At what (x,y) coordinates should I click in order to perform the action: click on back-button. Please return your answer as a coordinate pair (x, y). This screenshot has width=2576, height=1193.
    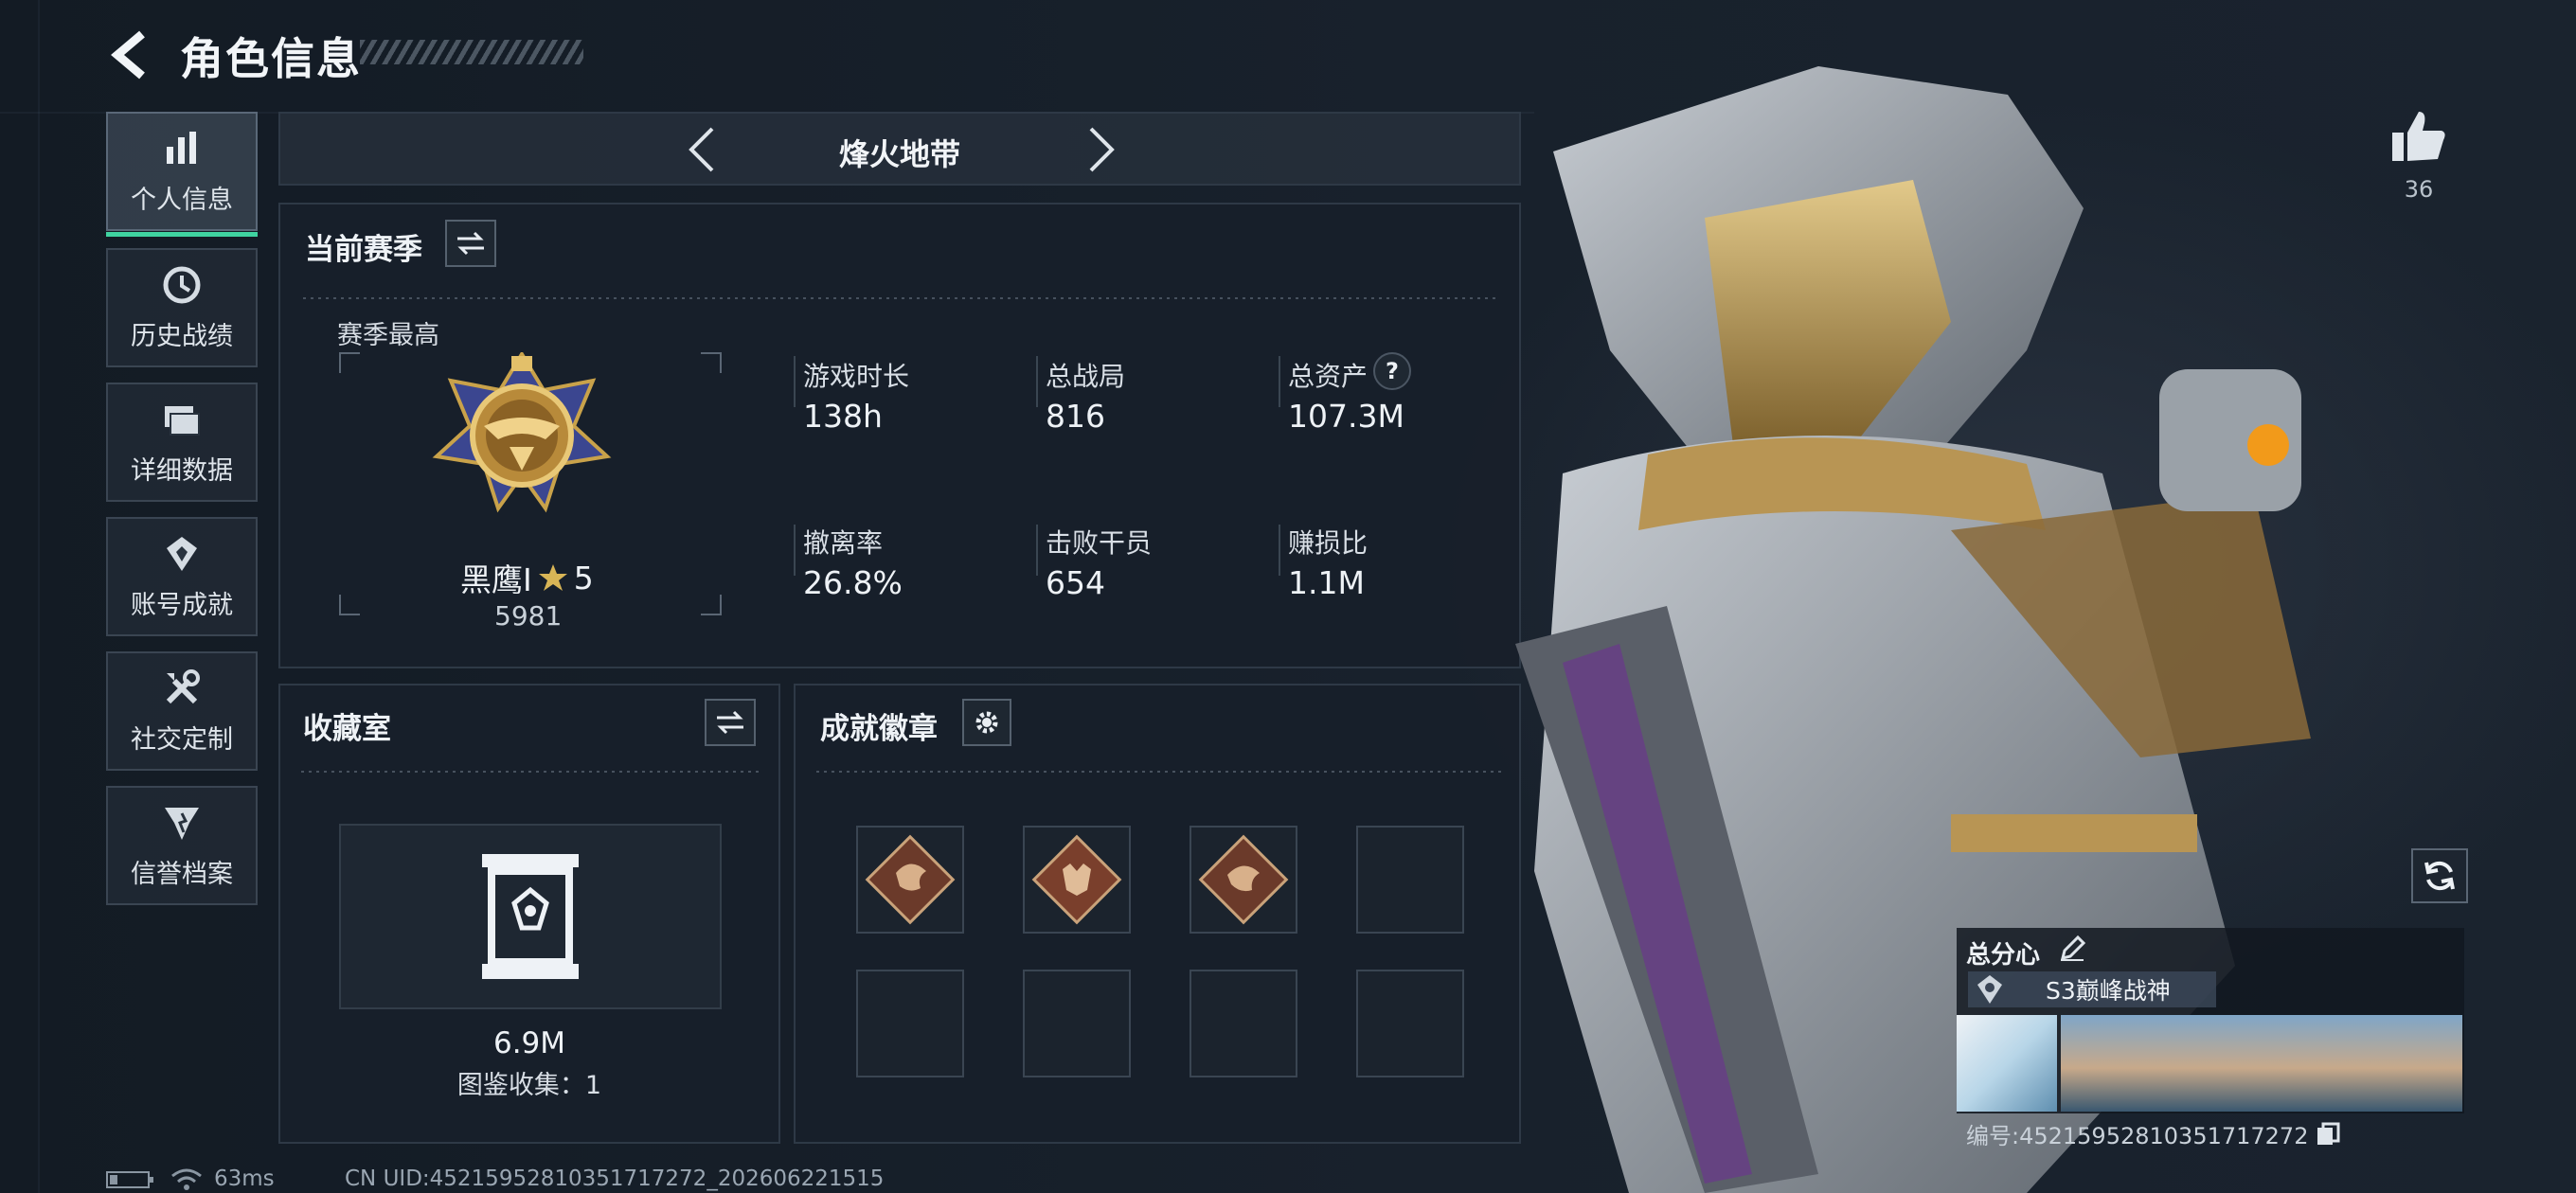
    Looking at the image, I should click on (132, 54).